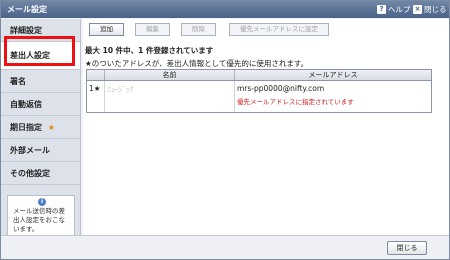  Describe the element at coordinates (170, 75) in the screenshot. I see `column-header-name: 名前` at that location.